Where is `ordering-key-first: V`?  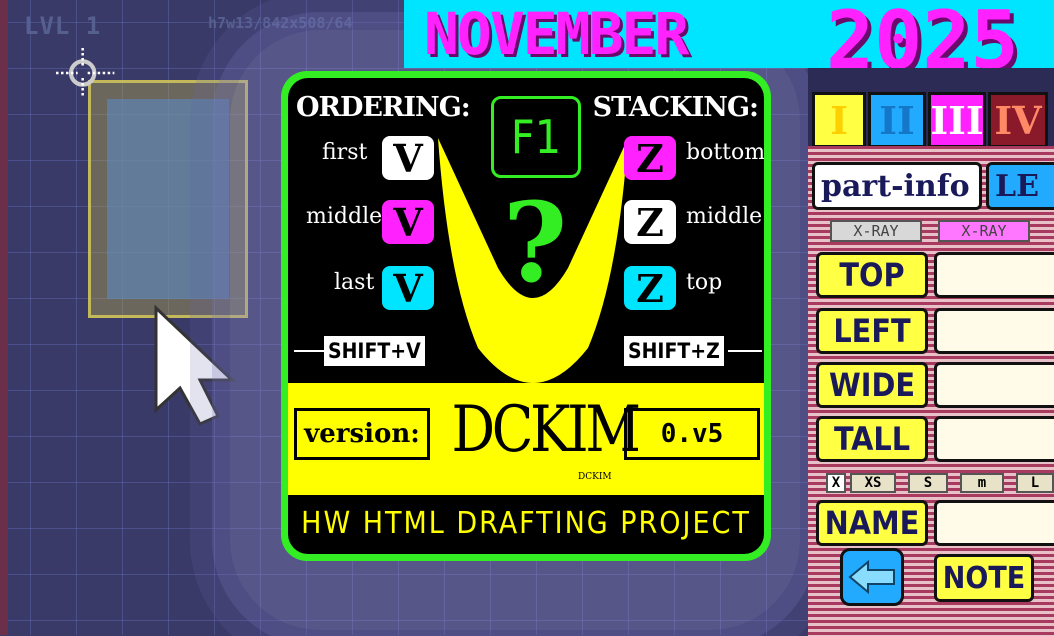 ordering-key-first: V is located at coordinates (408, 158).